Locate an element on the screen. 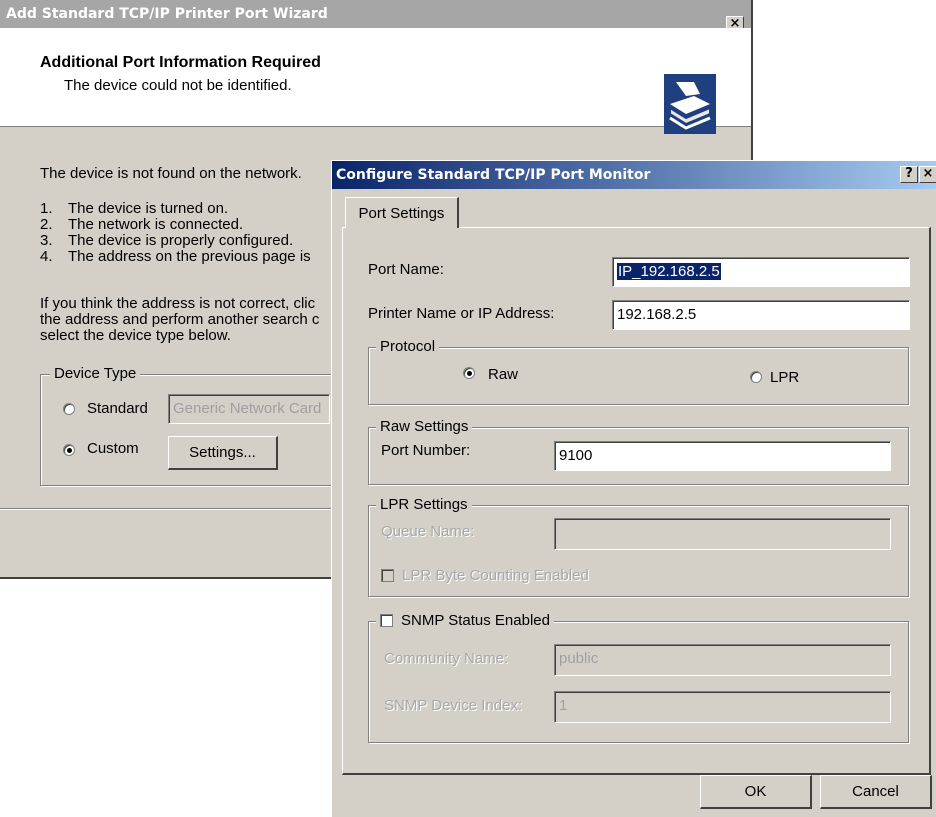  queue-name-input is located at coordinates (722, 534).